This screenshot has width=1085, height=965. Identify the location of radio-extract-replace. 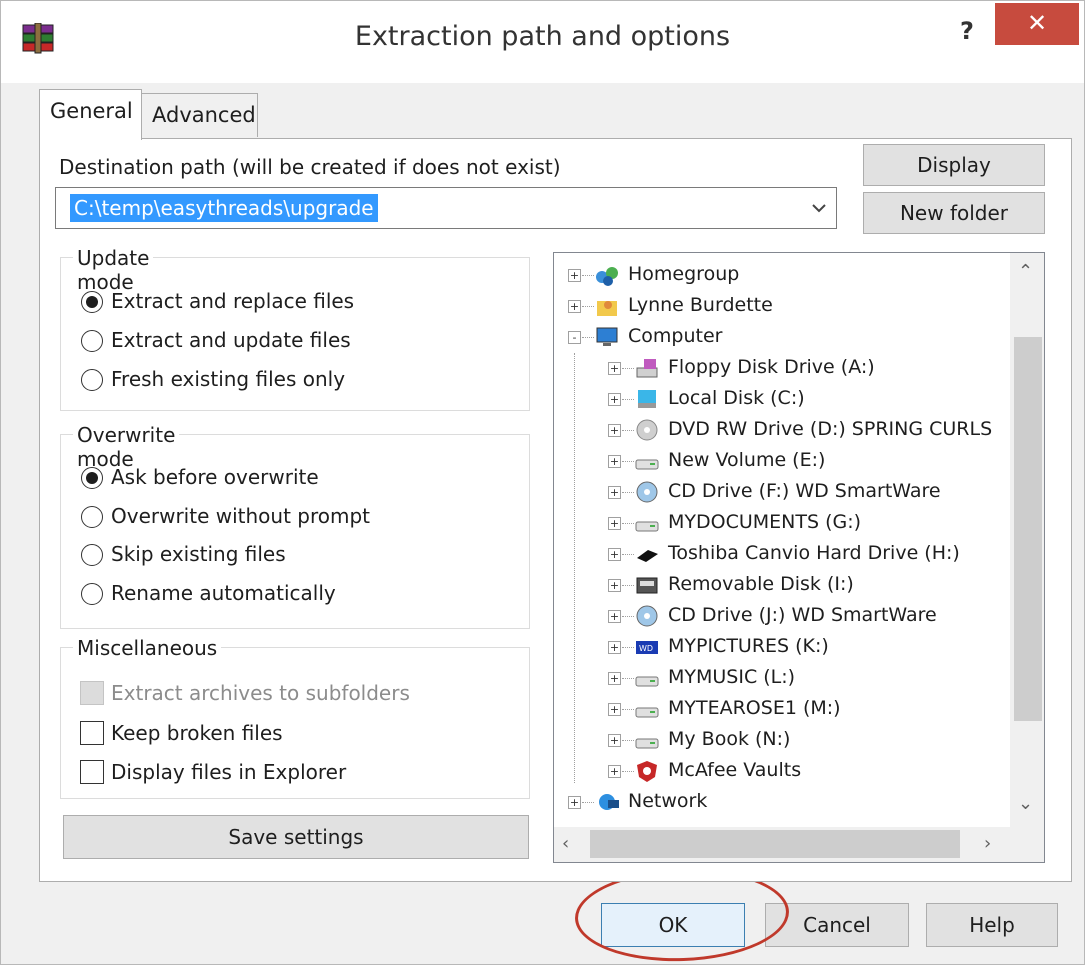
(92, 302).